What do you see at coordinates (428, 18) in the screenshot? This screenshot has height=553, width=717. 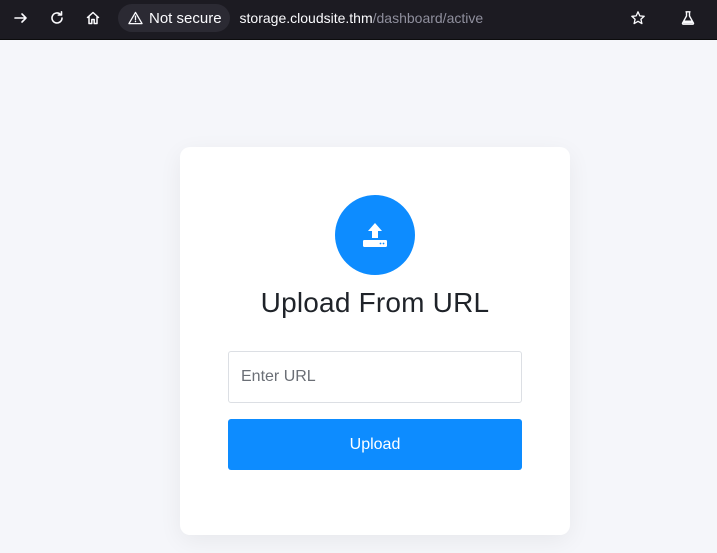 I see `url-path: /dashboard/active` at bounding box center [428, 18].